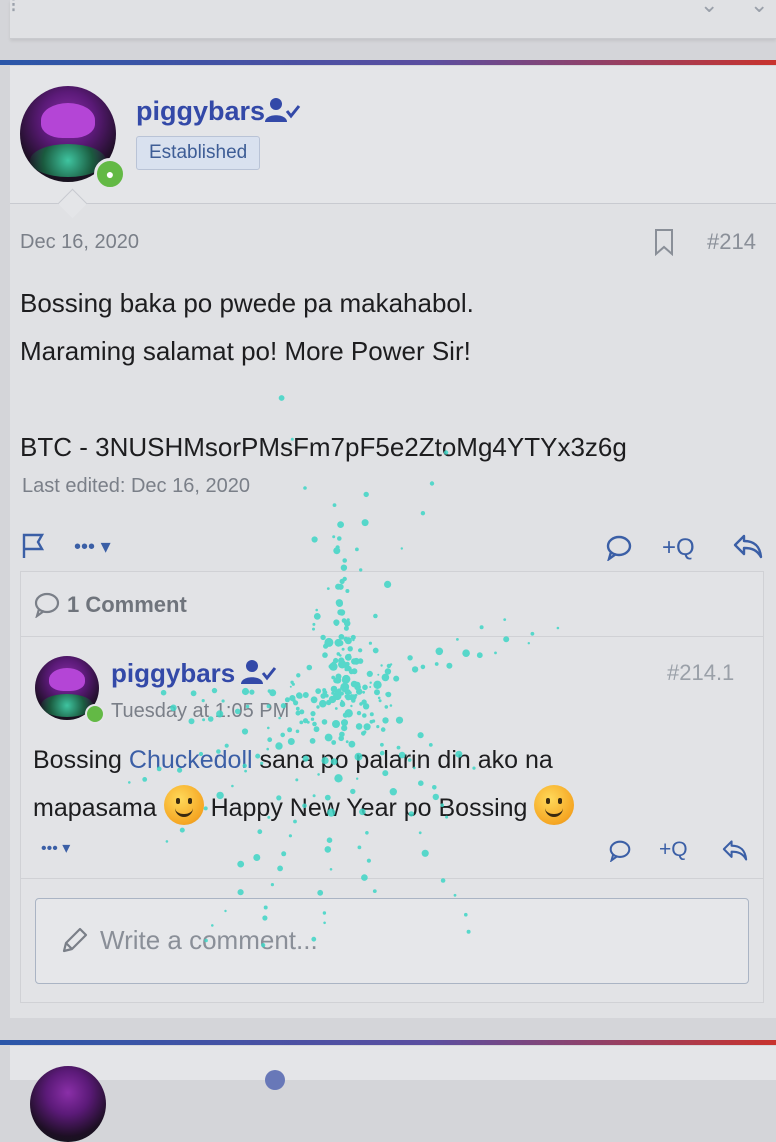 Image resolution: width=776 pixels, height=1142 pixels. What do you see at coordinates (191, 760) in the screenshot?
I see `user-mention-link: Chuckedoll` at bounding box center [191, 760].